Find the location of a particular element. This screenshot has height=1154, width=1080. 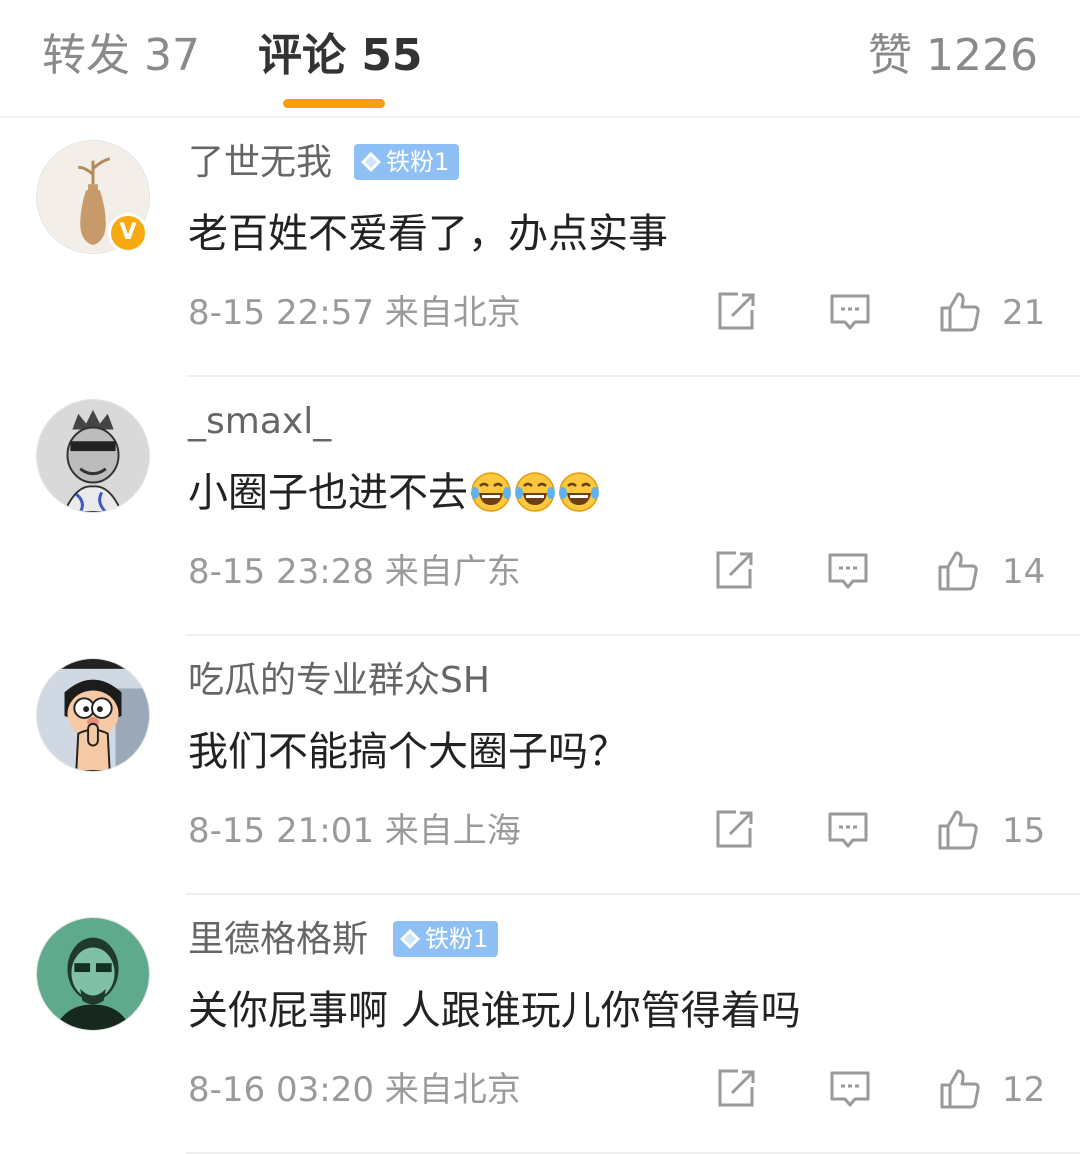

like-count: 12 is located at coordinates (1024, 1090).